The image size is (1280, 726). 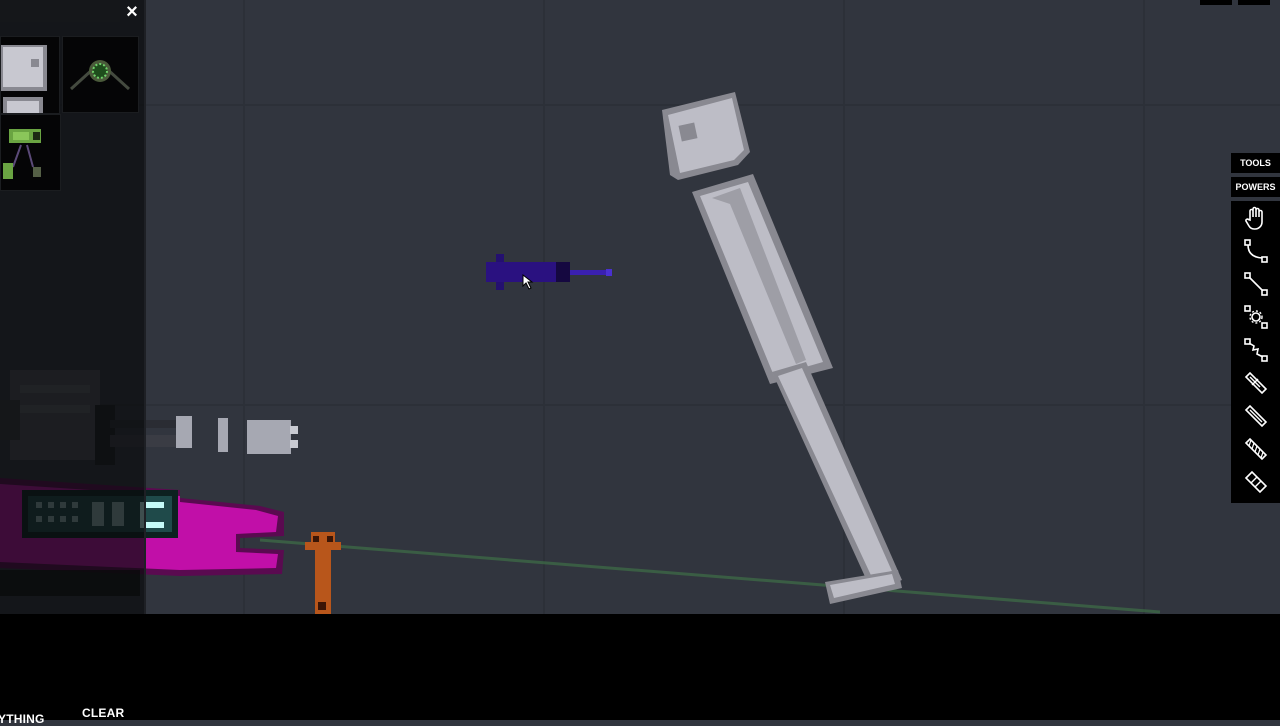 I want to click on tool-hinge, so click(x=1255, y=316).